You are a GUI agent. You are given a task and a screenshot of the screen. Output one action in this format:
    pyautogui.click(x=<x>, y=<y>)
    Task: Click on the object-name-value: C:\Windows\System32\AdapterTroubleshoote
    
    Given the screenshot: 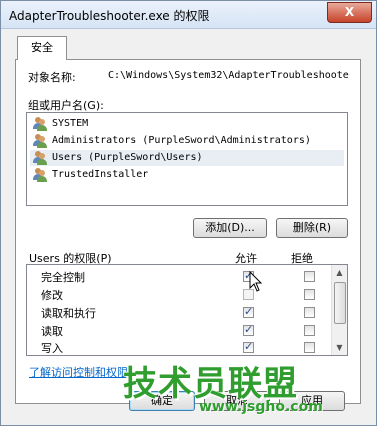 What is the action you would take?
    pyautogui.click(x=228, y=75)
    